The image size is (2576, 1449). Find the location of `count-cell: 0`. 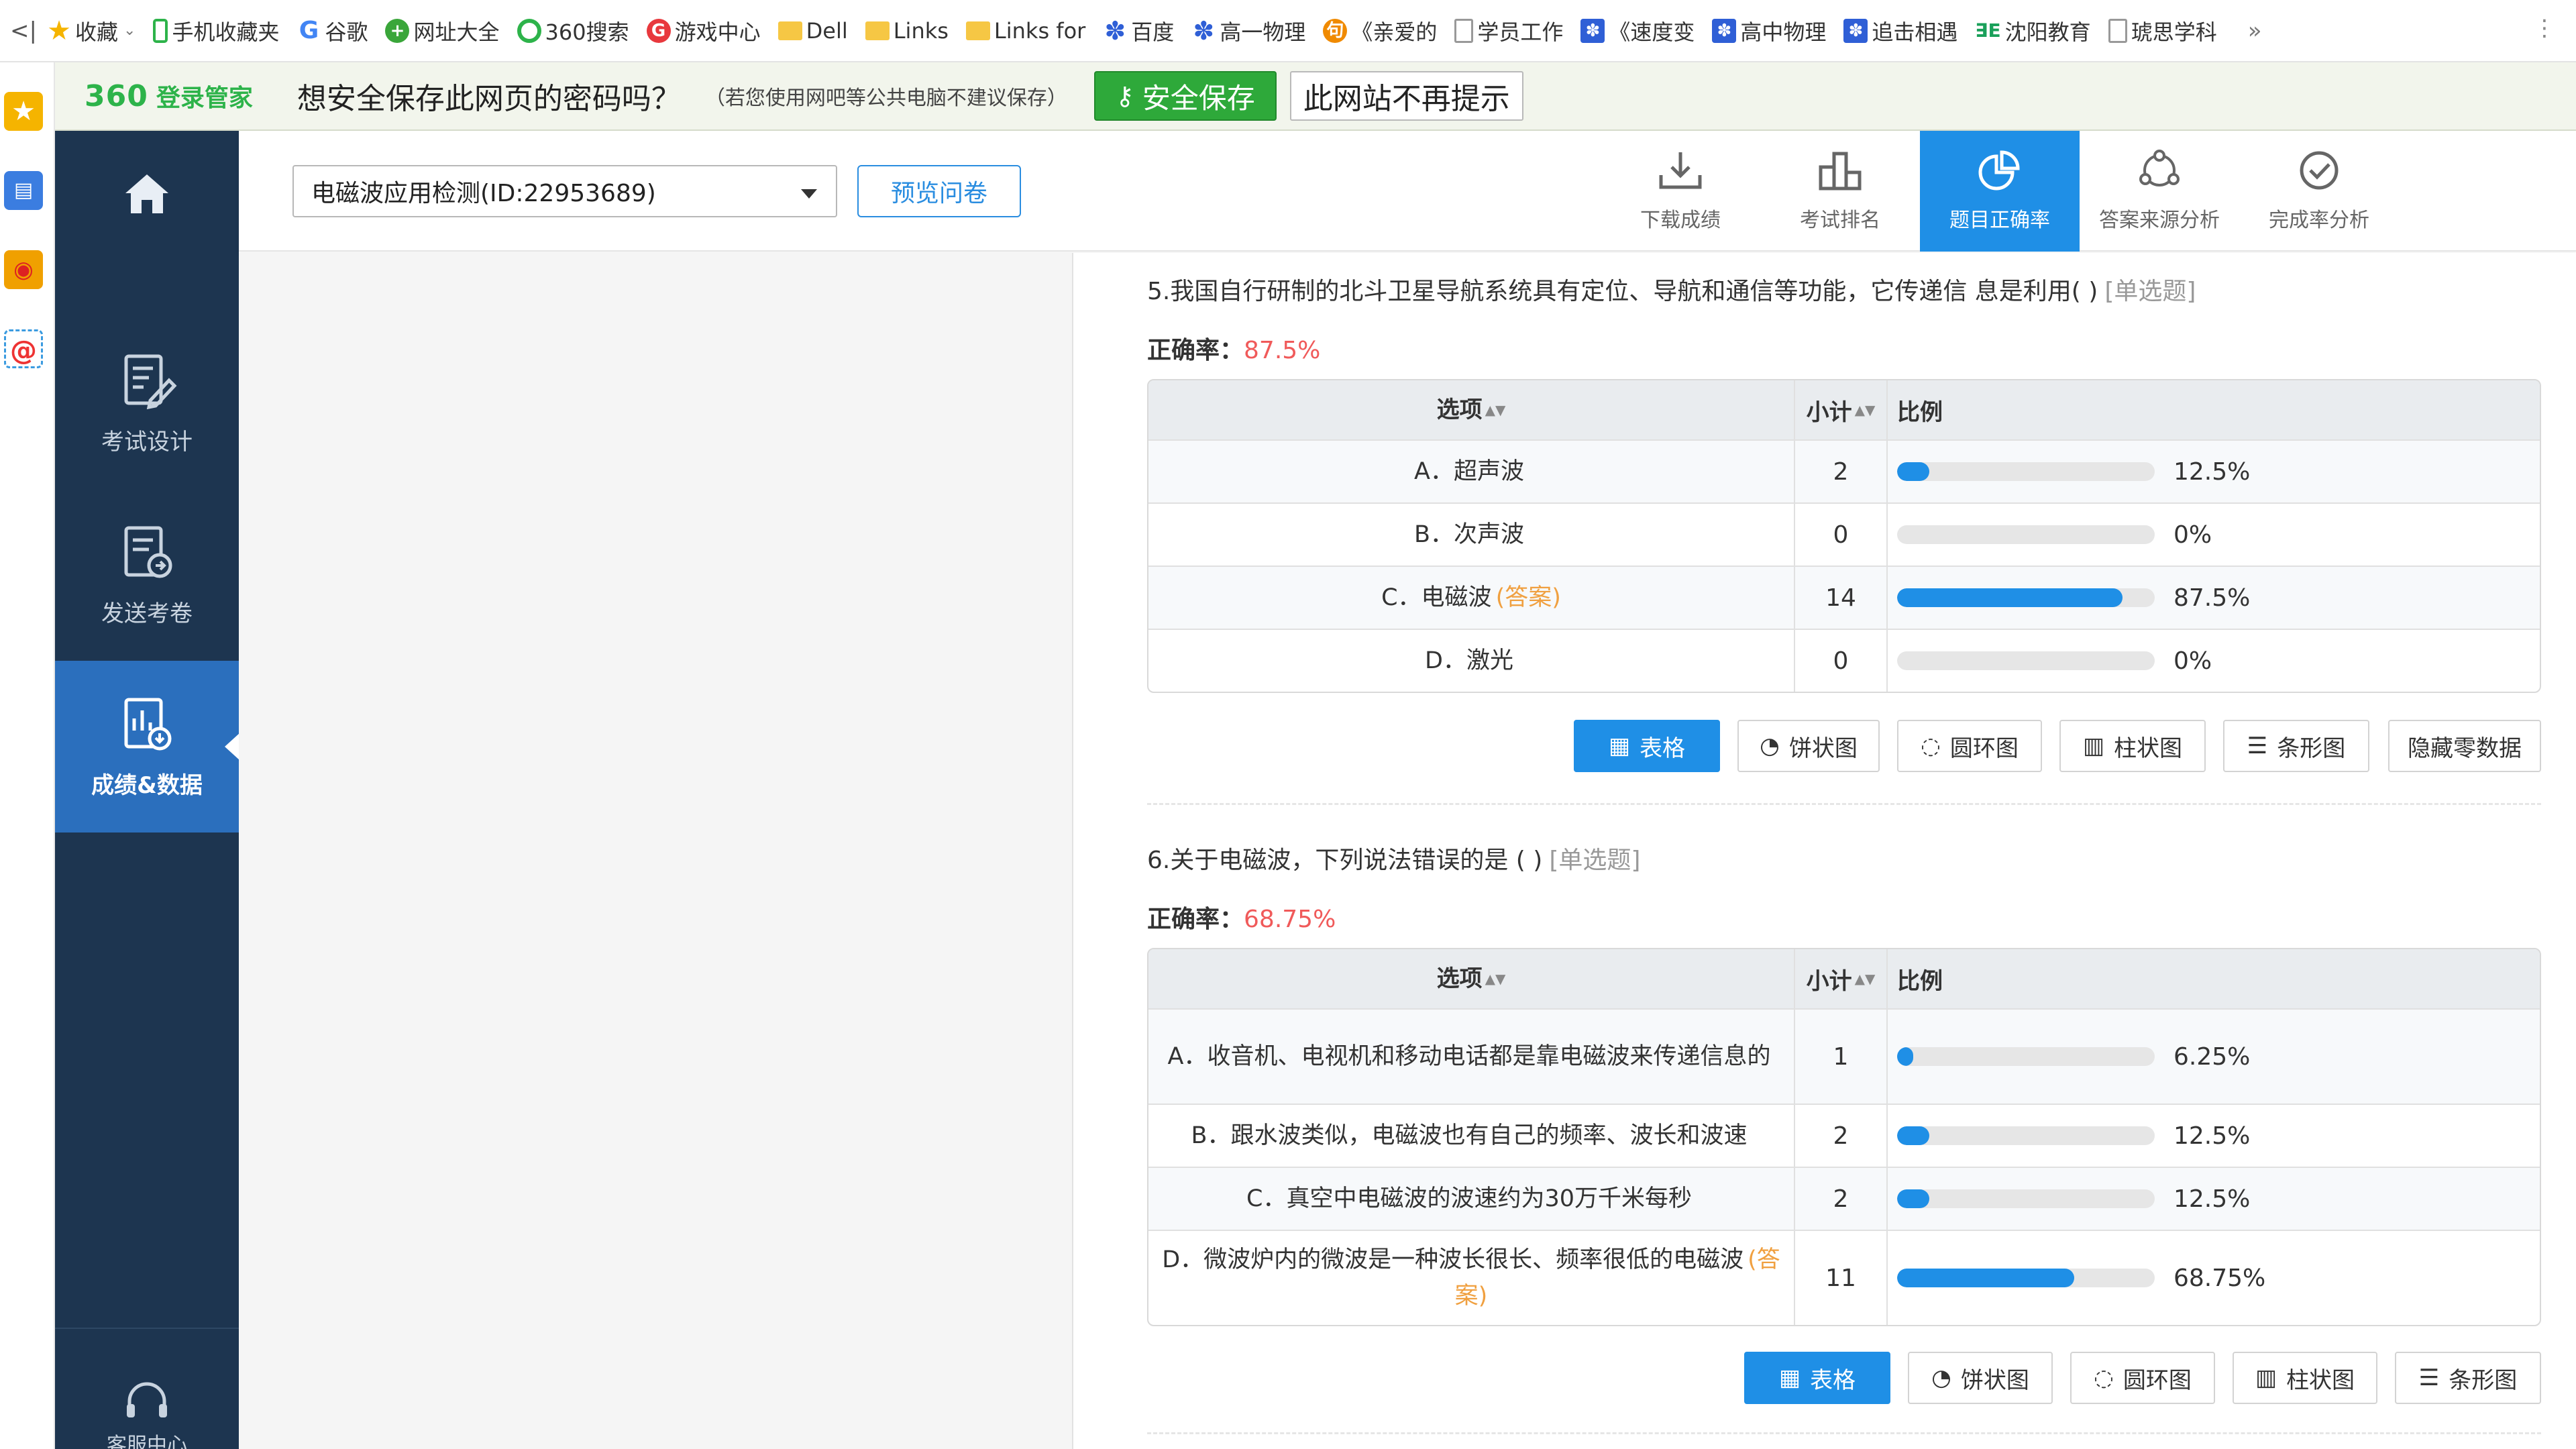

count-cell: 0 is located at coordinates (1841, 535).